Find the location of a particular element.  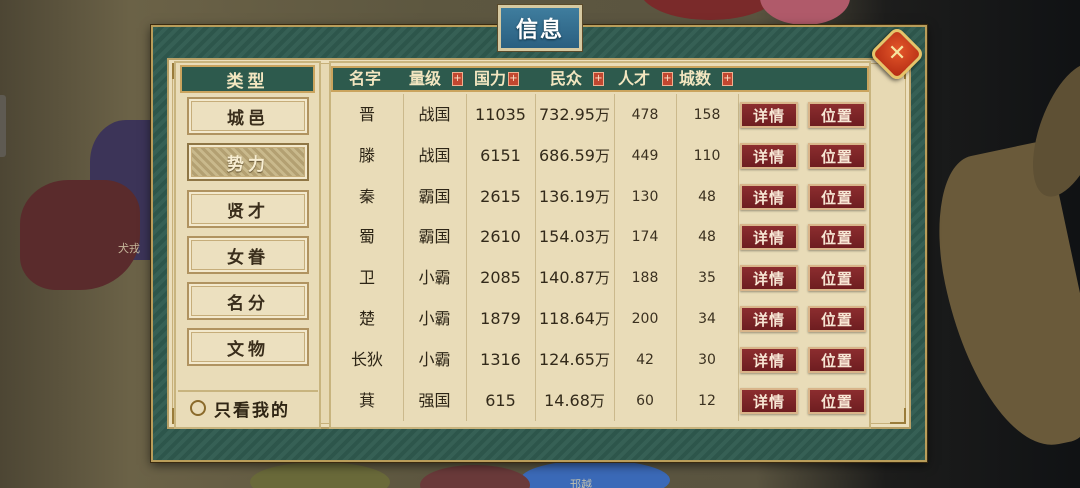

cell-cities: 30 is located at coordinates (707, 360).